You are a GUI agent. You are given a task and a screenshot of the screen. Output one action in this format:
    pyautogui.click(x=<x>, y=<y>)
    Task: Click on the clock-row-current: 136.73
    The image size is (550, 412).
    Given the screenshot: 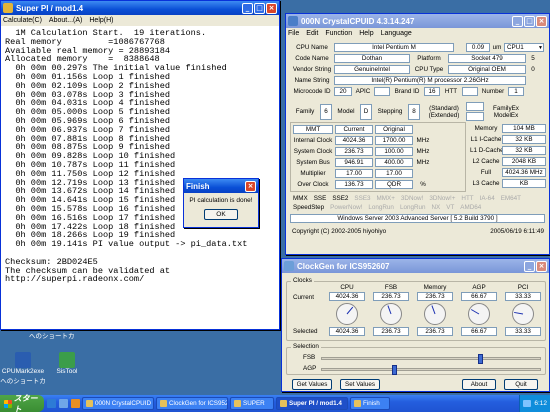 What is the action you would take?
    pyautogui.click(x=354, y=184)
    